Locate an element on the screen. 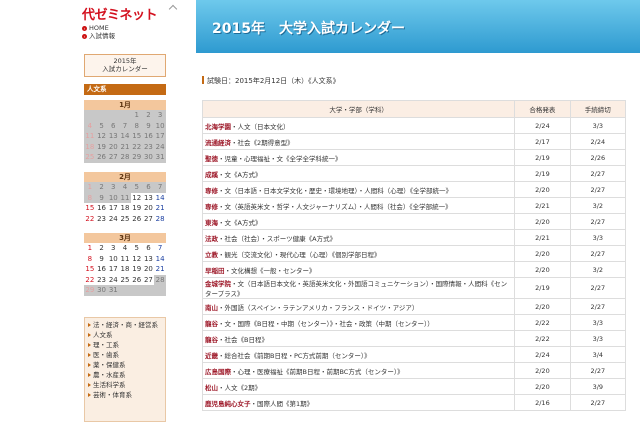 This screenshot has height=426, width=640. exam-info-link: › 入試情報 is located at coordinates (98, 36).